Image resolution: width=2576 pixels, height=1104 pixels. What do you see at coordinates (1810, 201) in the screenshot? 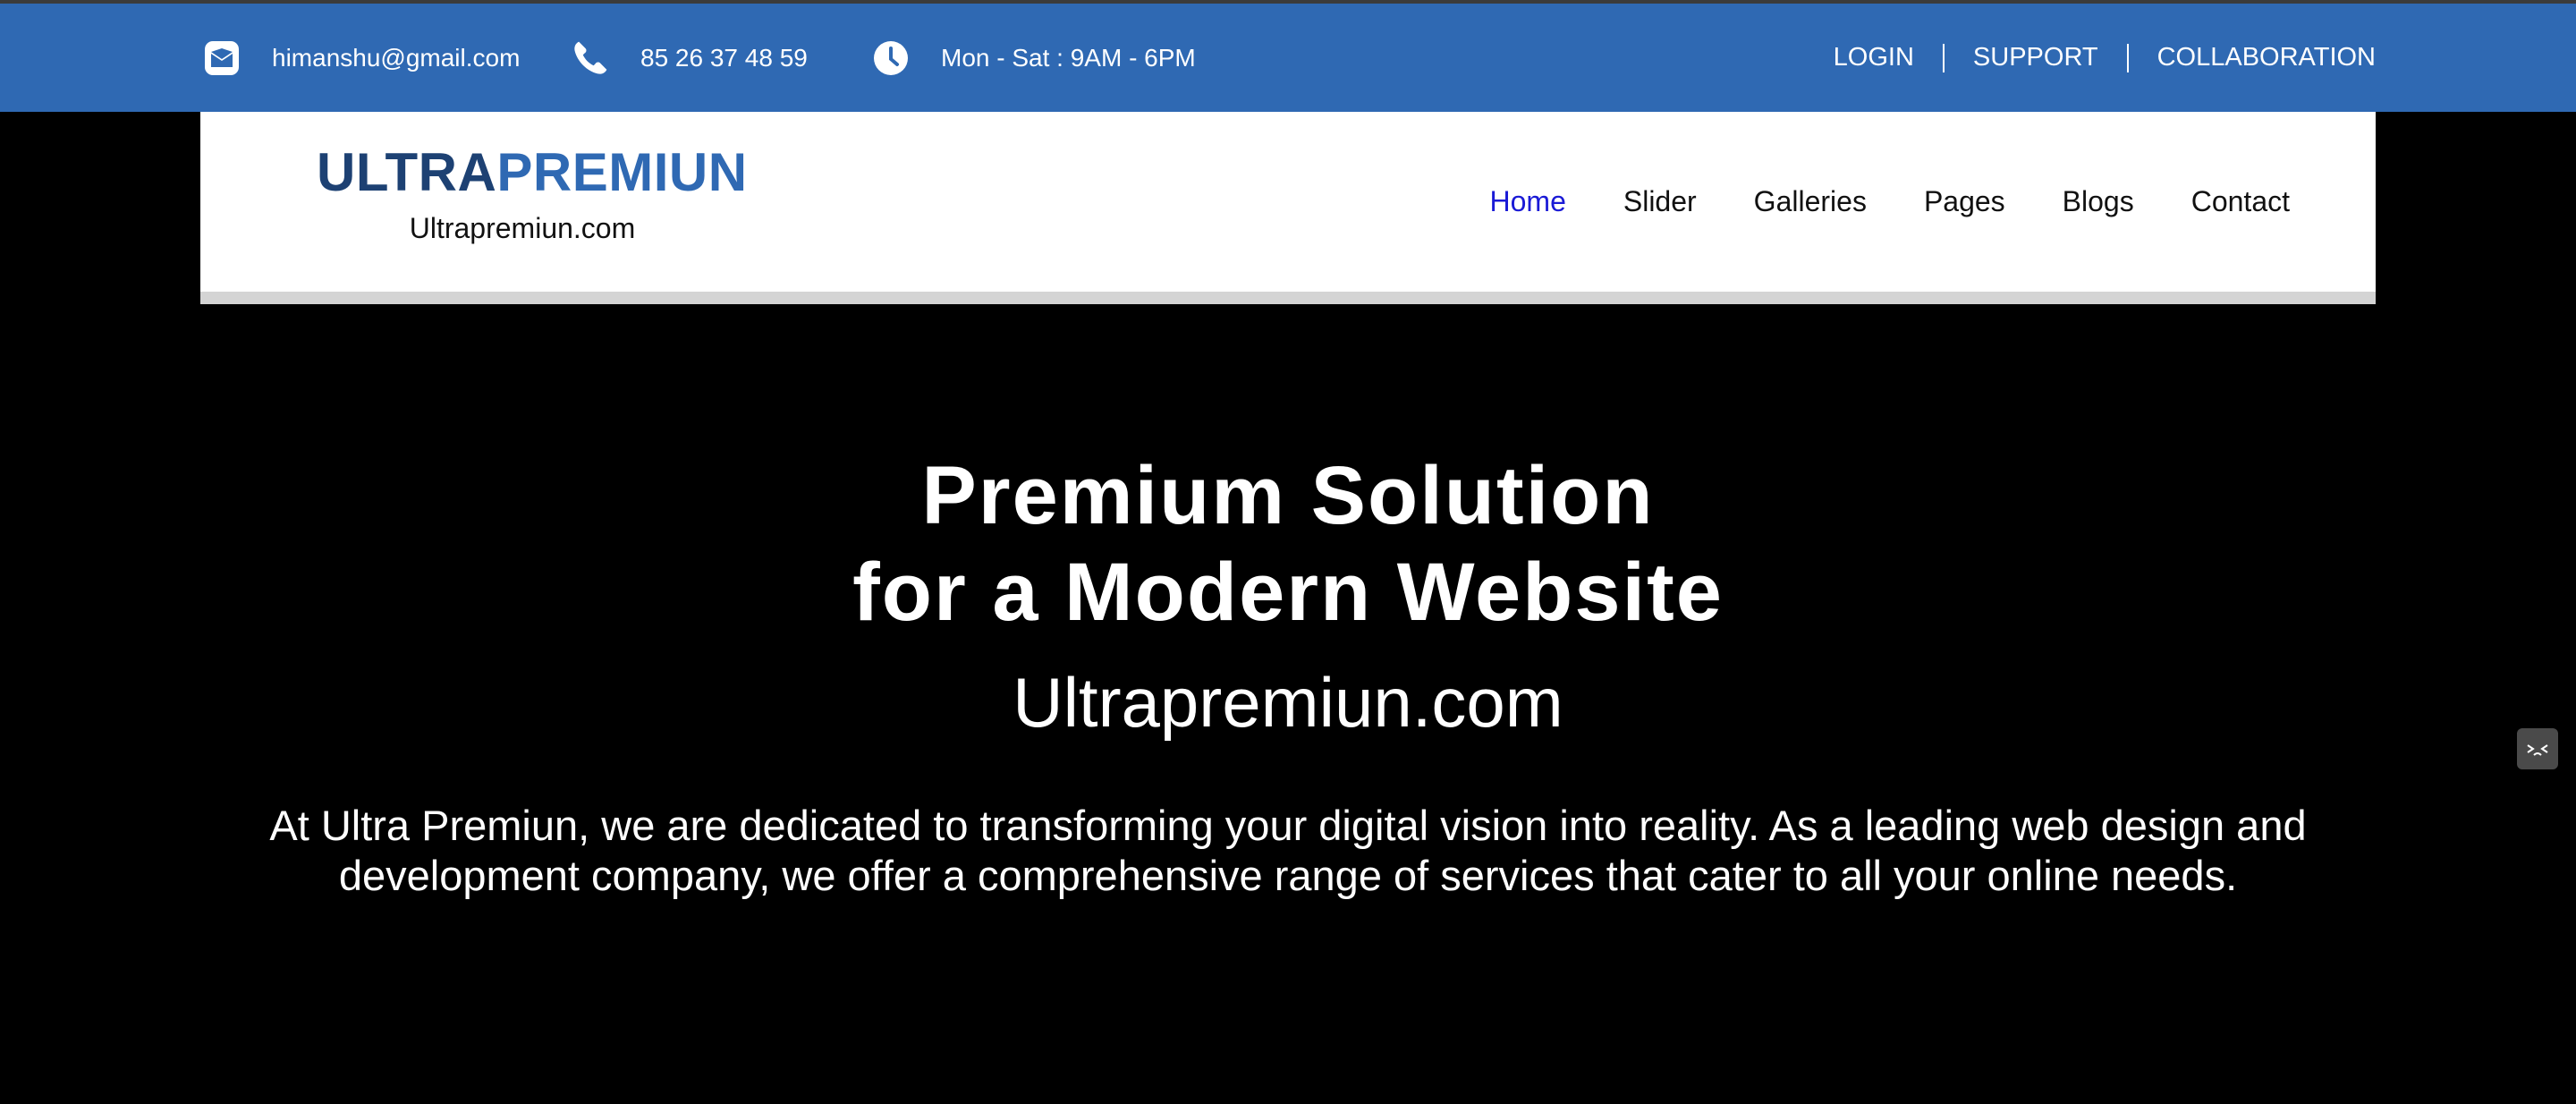
I see `nav-galleries: Galleries` at bounding box center [1810, 201].